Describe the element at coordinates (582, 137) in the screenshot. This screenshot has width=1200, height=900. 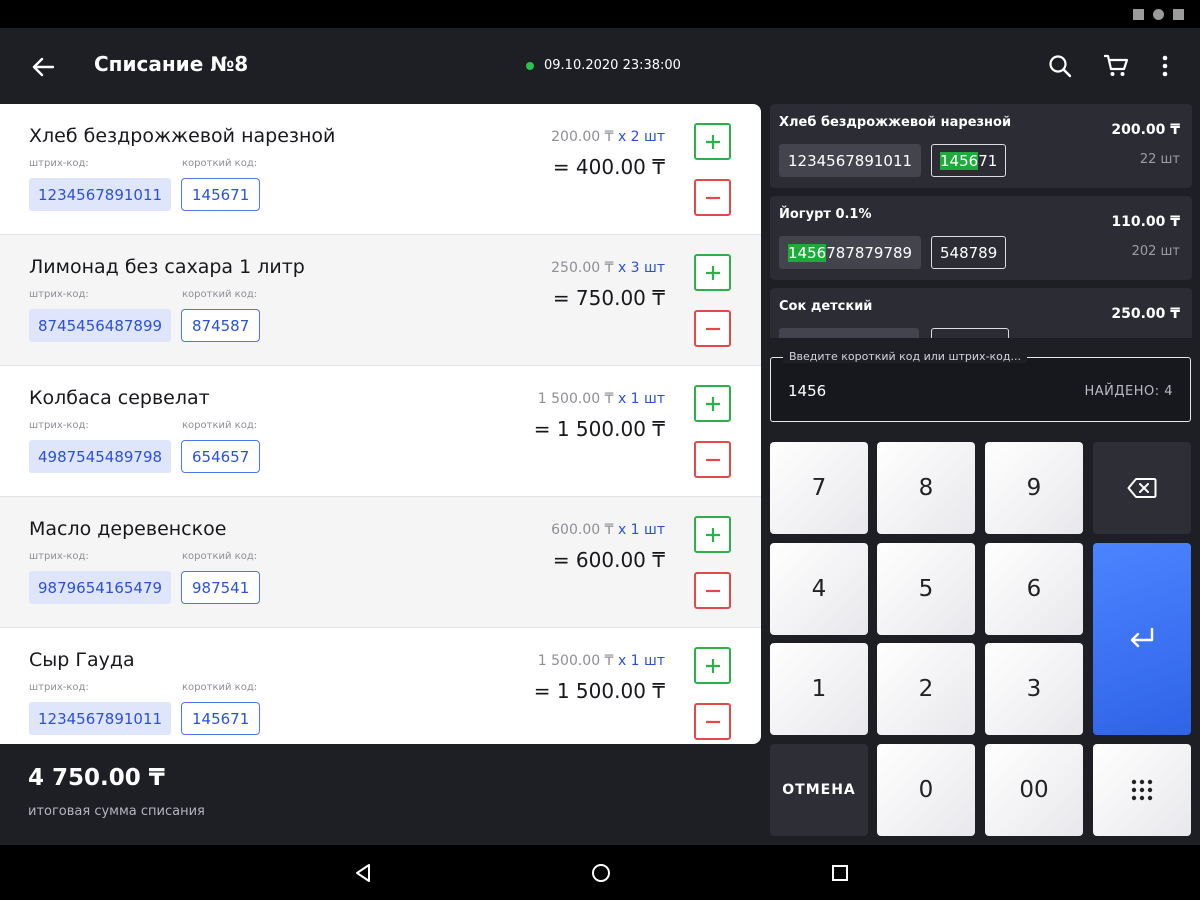
I see `unit-price: 200.00 ₸` at that location.